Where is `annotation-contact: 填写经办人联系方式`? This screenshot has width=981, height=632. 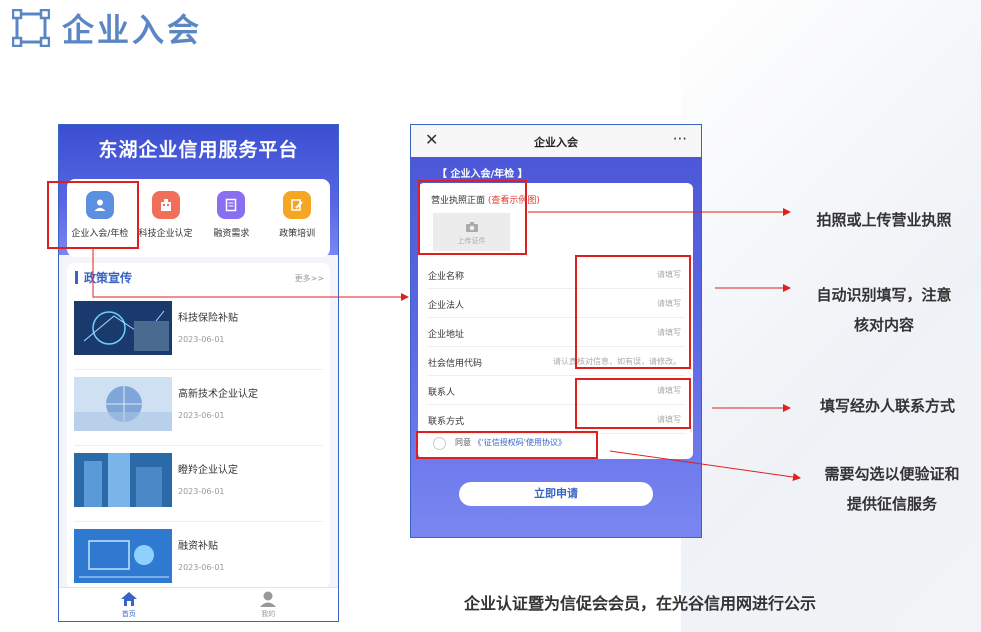 annotation-contact: 填写经办人联系方式 is located at coordinates (887, 406).